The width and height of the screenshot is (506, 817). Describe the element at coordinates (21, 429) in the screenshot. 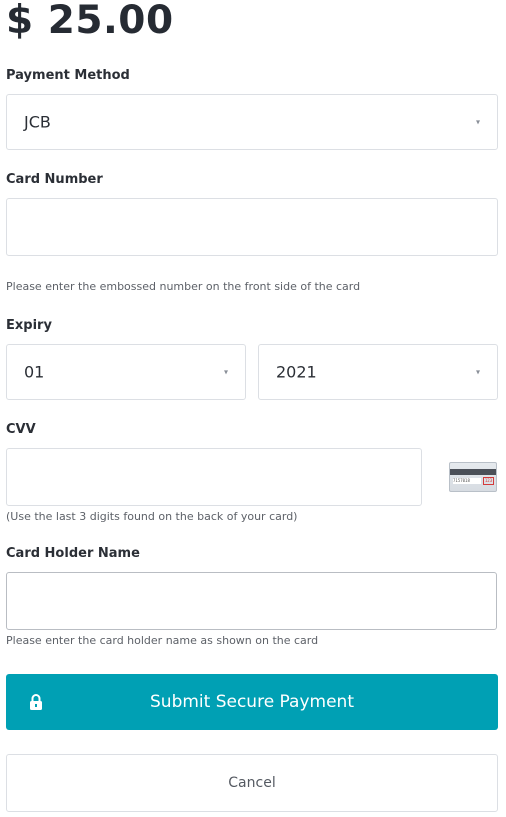

I see `cvv-label: CVV` at that location.